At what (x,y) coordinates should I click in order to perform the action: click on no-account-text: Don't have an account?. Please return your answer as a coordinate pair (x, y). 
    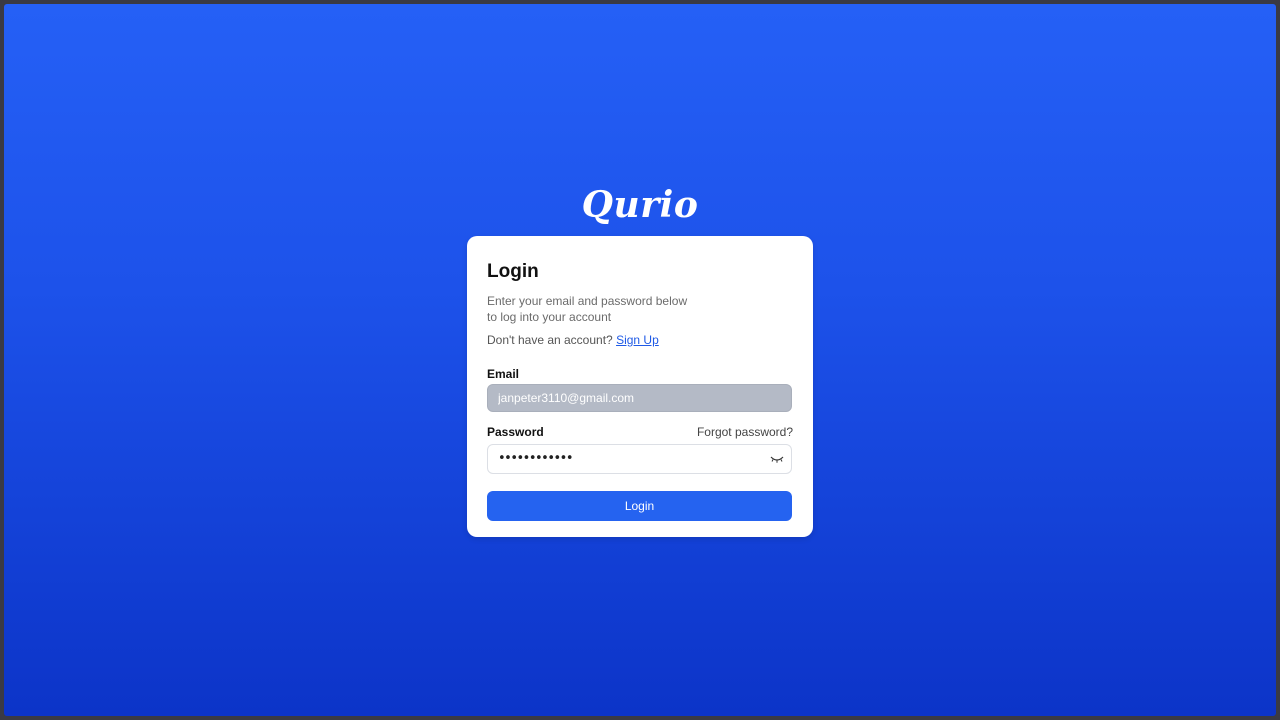
    Looking at the image, I should click on (550, 340).